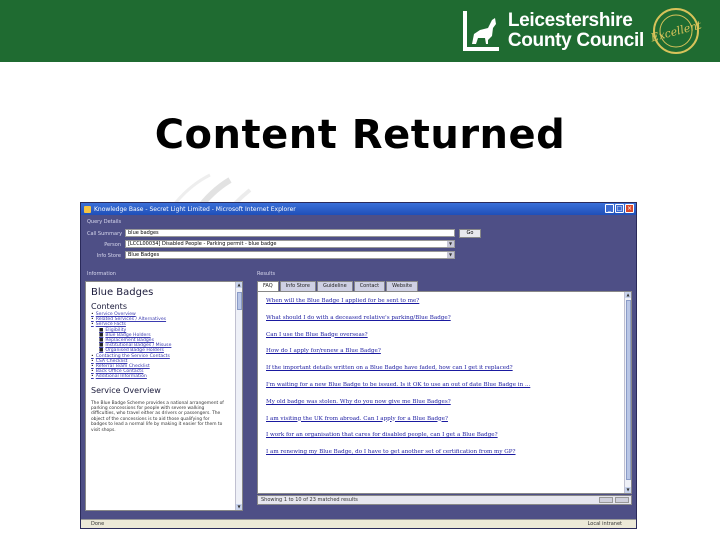  Describe the element at coordinates (470, 233) in the screenshot. I see `go-button: Go` at that location.